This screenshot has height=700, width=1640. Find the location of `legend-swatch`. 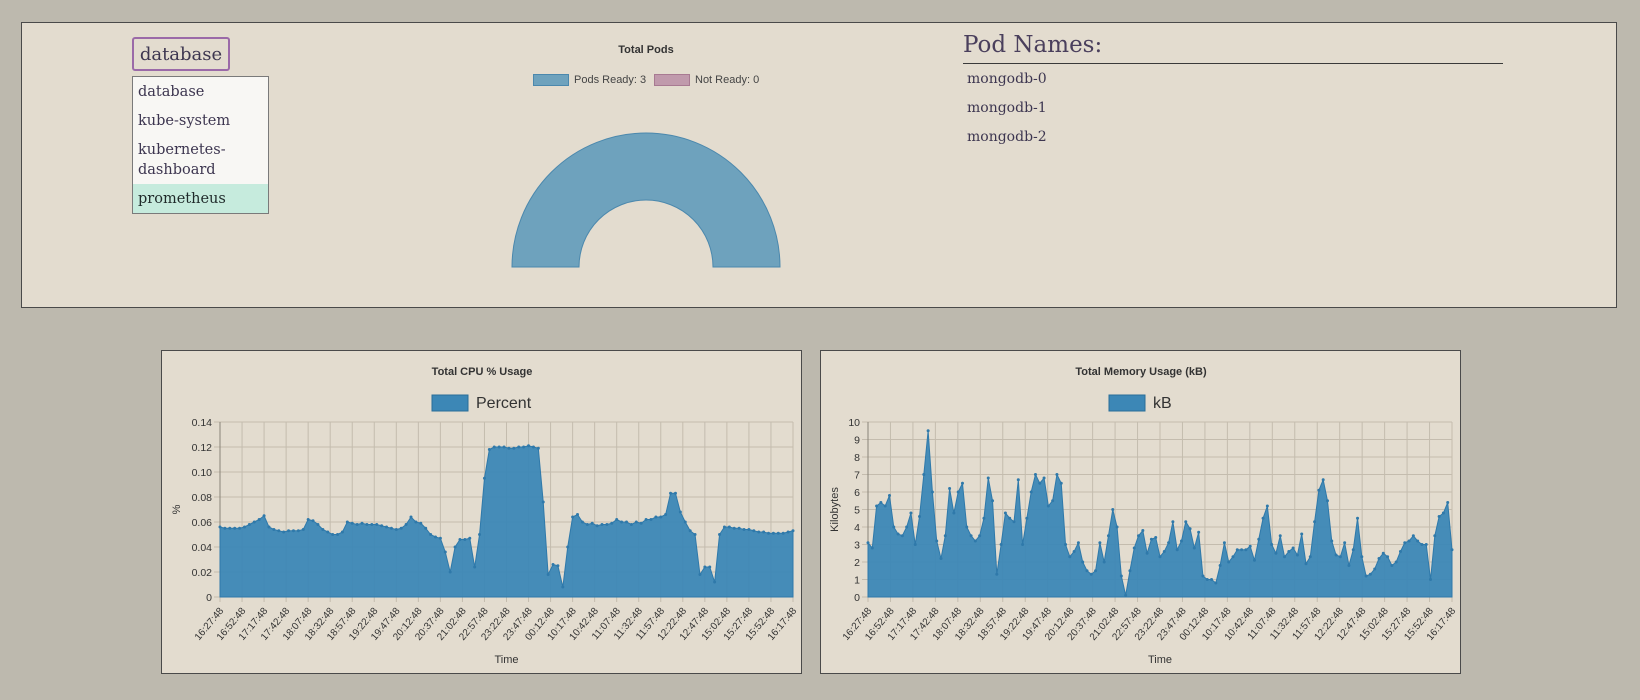

legend-swatch is located at coordinates (450, 403).